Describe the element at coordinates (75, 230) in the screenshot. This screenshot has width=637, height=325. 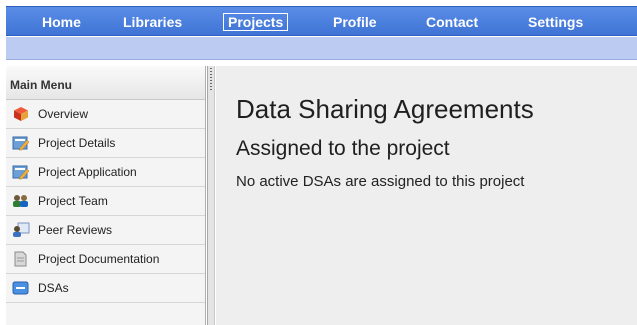
I see `sidebar-item-label: Peer Reviews` at that location.